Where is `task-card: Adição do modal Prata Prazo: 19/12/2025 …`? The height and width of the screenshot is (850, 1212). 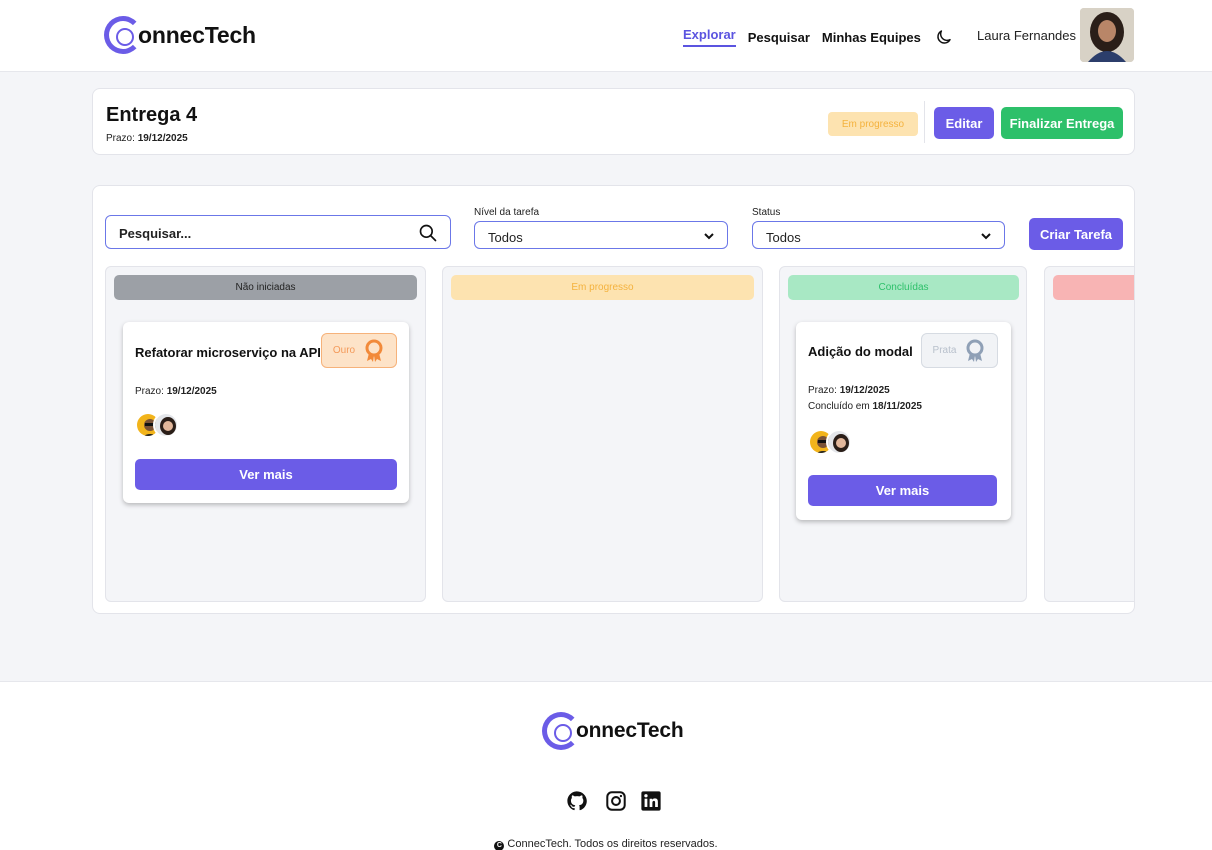 task-card: Adição do modal Prata Prazo: 19/12/2025 … is located at coordinates (903, 421).